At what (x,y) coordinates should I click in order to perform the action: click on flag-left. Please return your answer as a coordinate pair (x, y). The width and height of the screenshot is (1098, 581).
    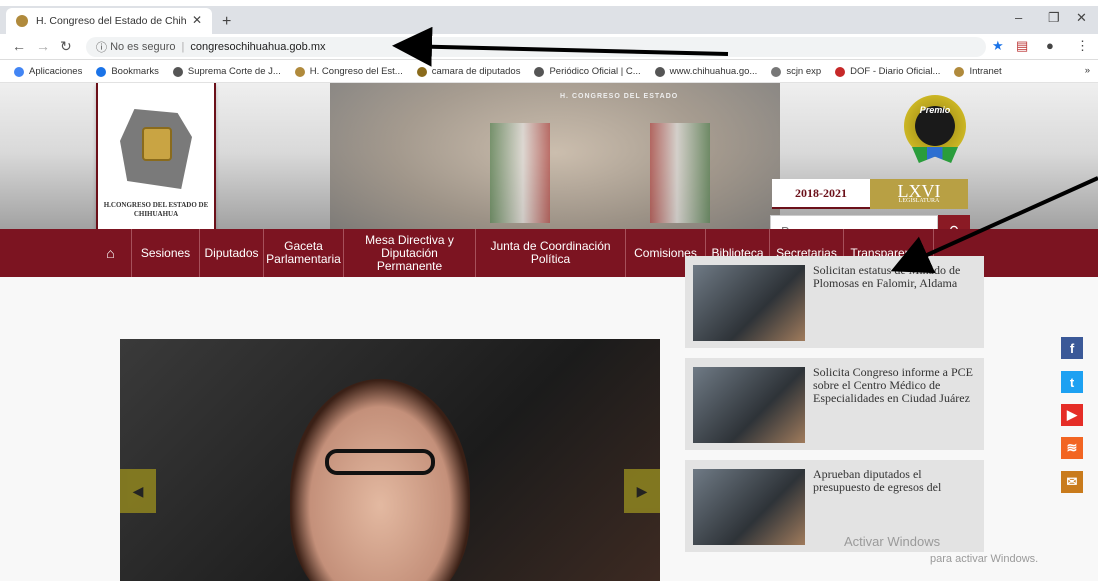
    Looking at the image, I should click on (520, 173).